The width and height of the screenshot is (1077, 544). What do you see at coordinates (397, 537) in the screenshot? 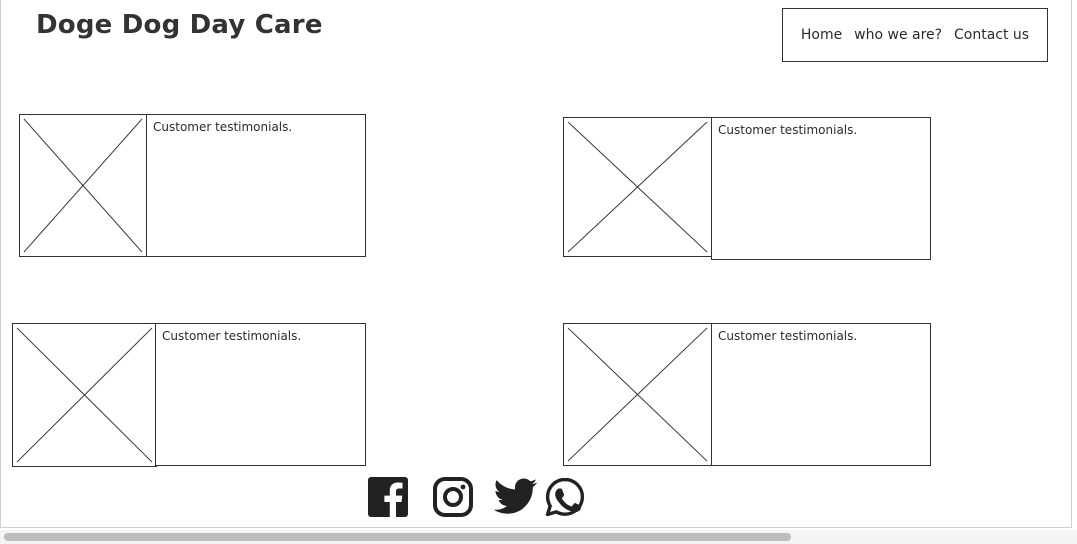
I see `horizontal-scrollbar-thumb` at bounding box center [397, 537].